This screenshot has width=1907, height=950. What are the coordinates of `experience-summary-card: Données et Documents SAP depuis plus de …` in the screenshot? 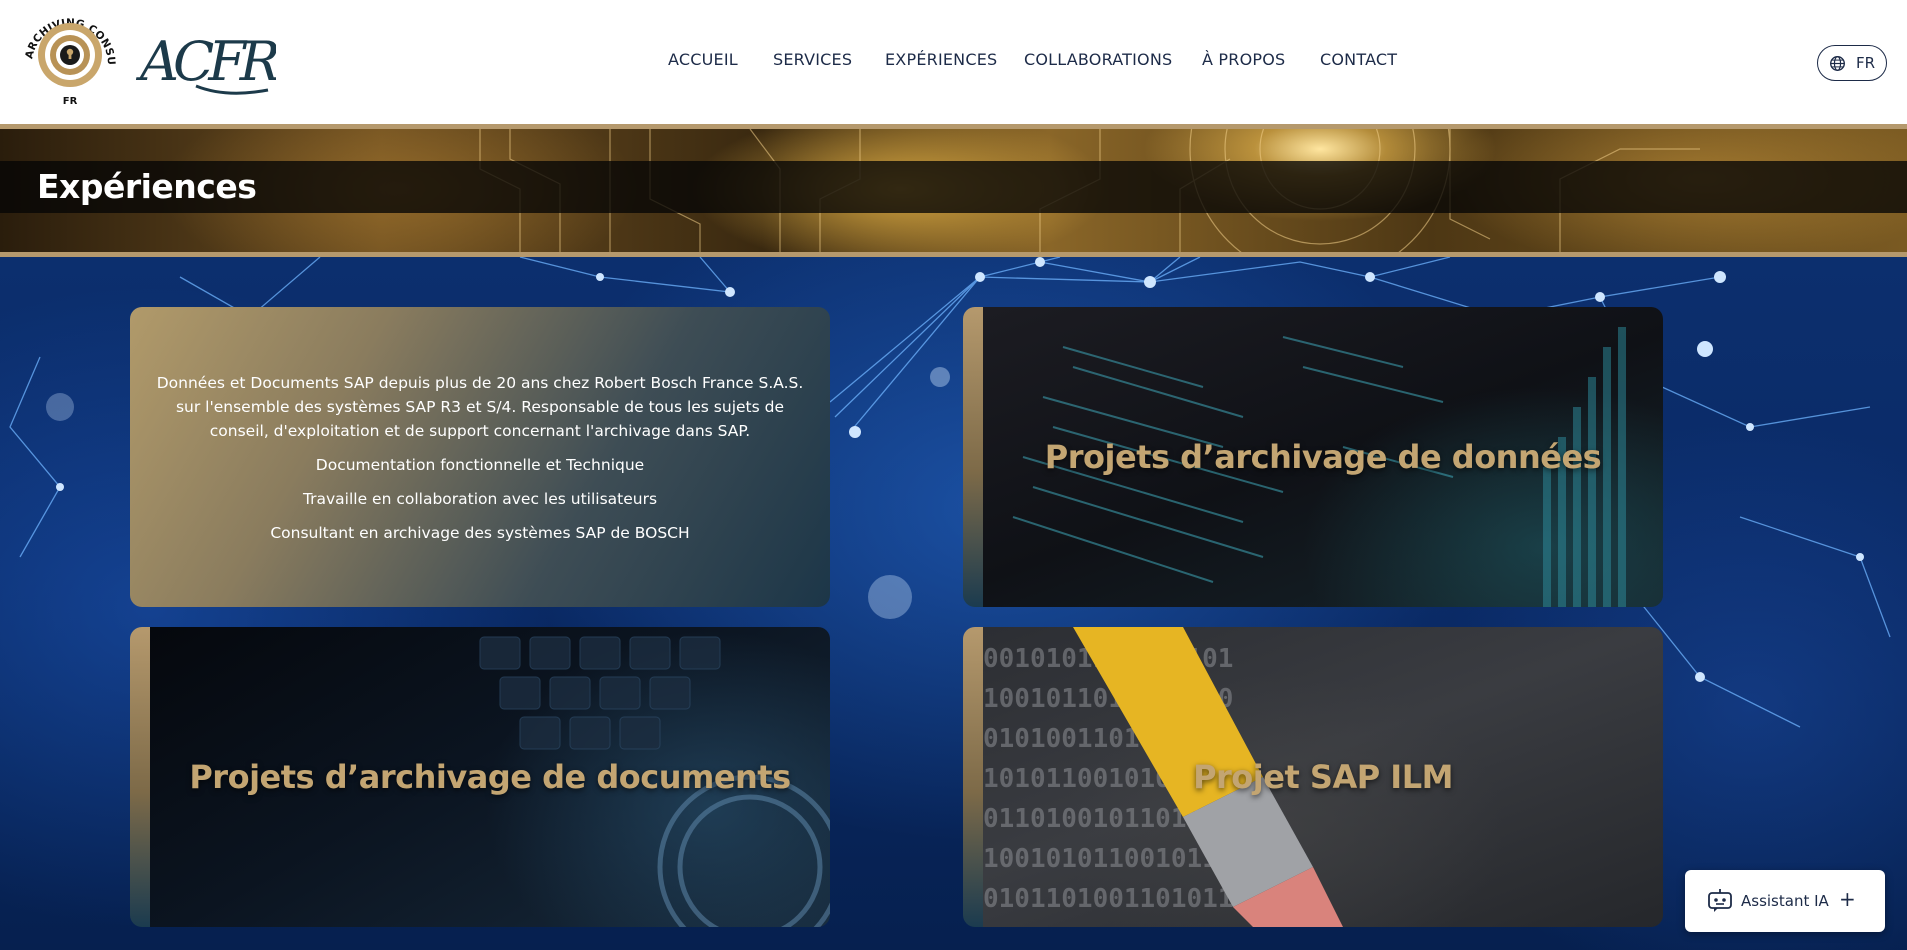 It's located at (480, 457).